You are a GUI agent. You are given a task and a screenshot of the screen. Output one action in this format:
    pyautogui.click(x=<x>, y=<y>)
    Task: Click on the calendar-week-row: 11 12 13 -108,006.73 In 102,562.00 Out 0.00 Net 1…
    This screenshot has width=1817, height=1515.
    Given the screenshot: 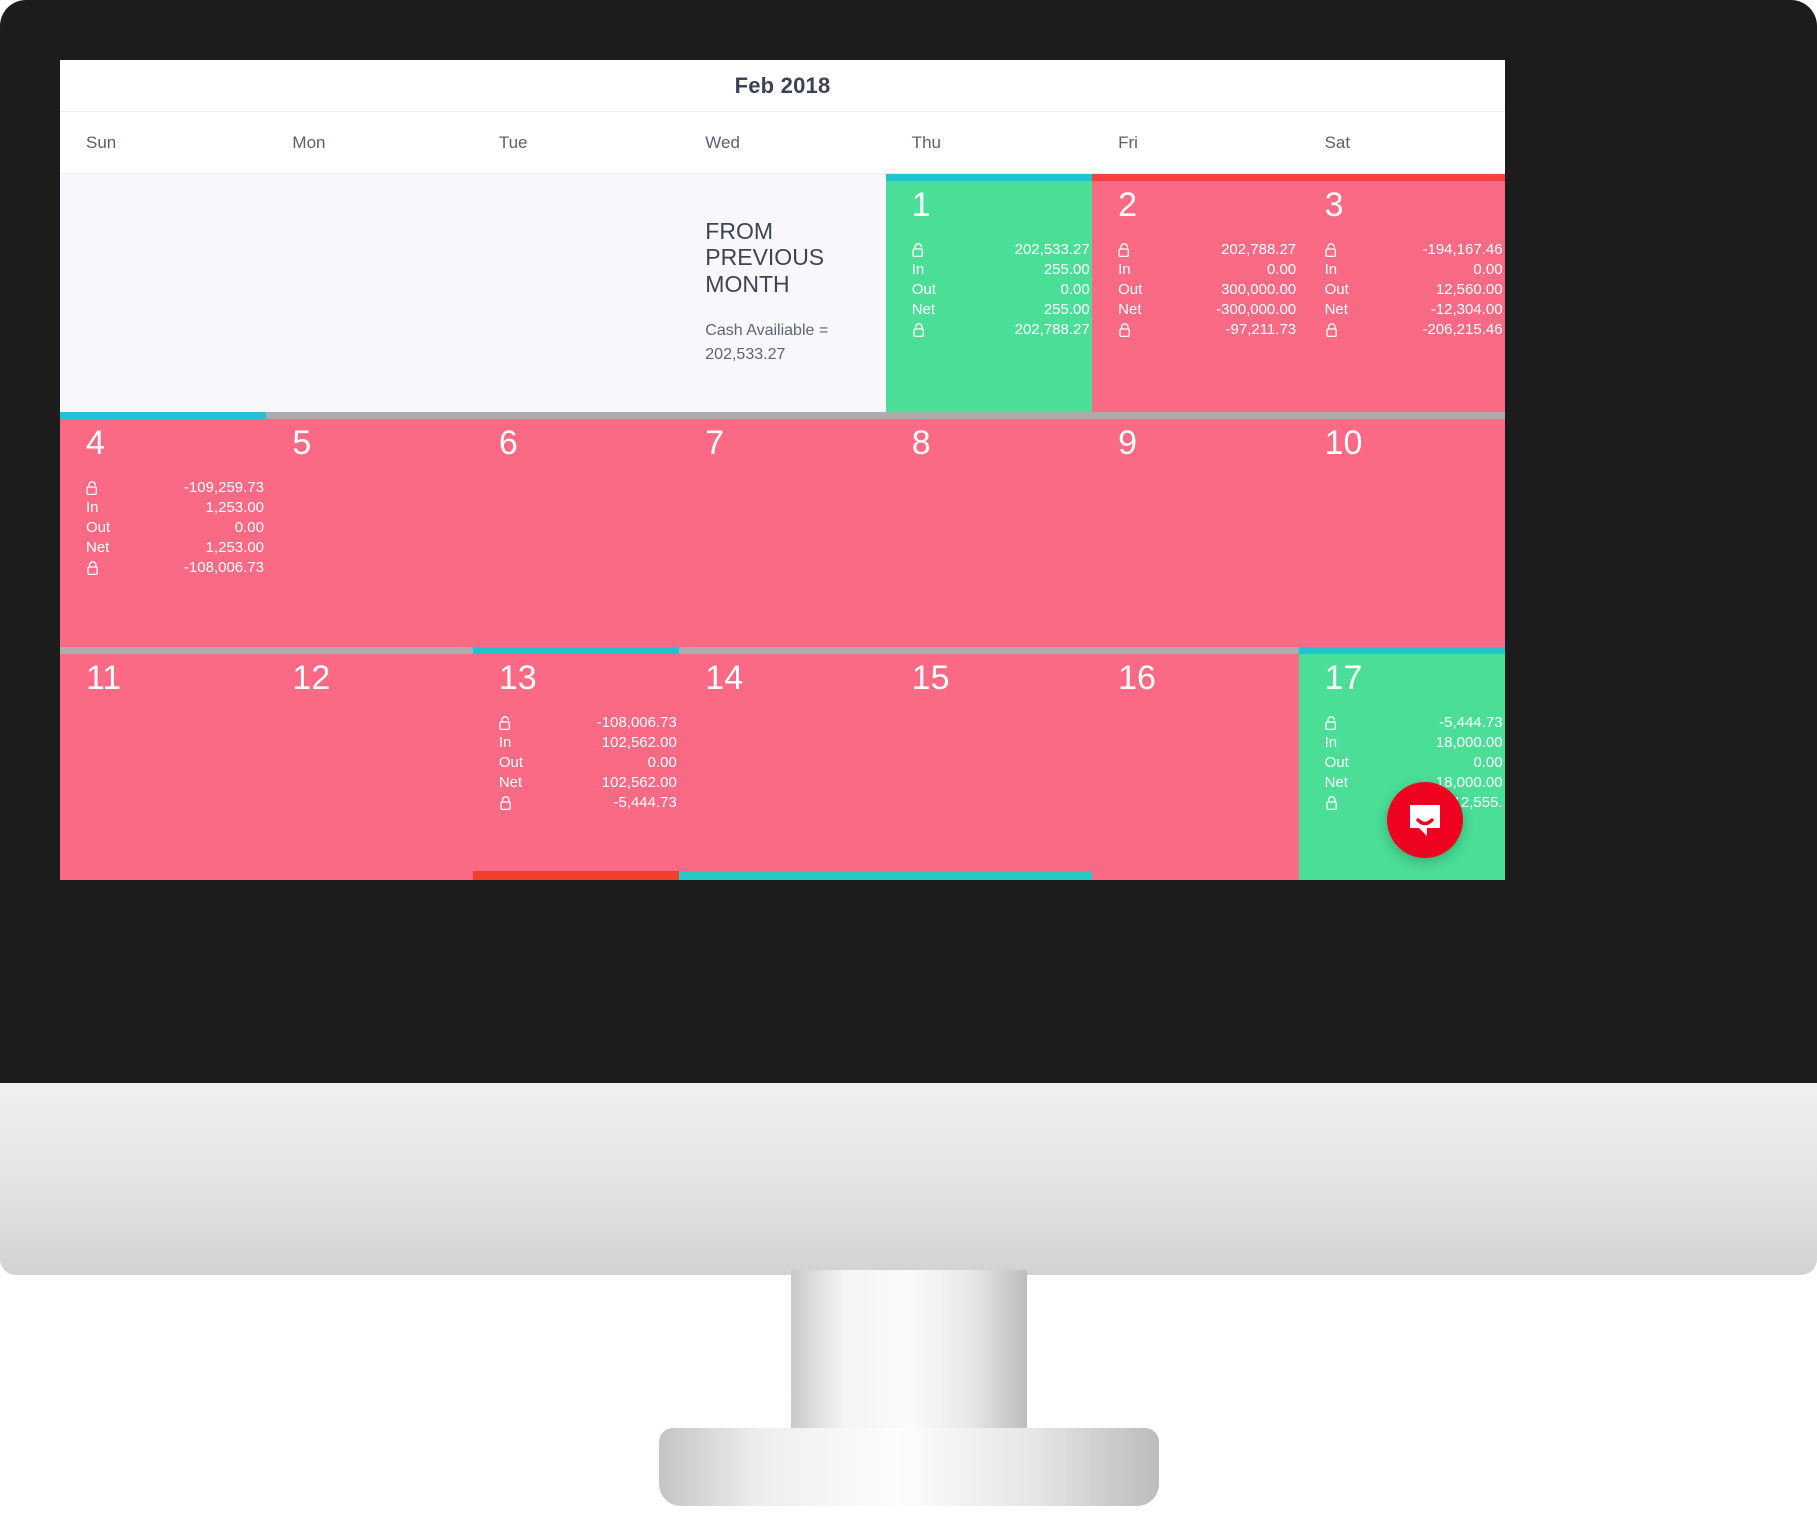 What is the action you would take?
    pyautogui.click(x=782, y=763)
    